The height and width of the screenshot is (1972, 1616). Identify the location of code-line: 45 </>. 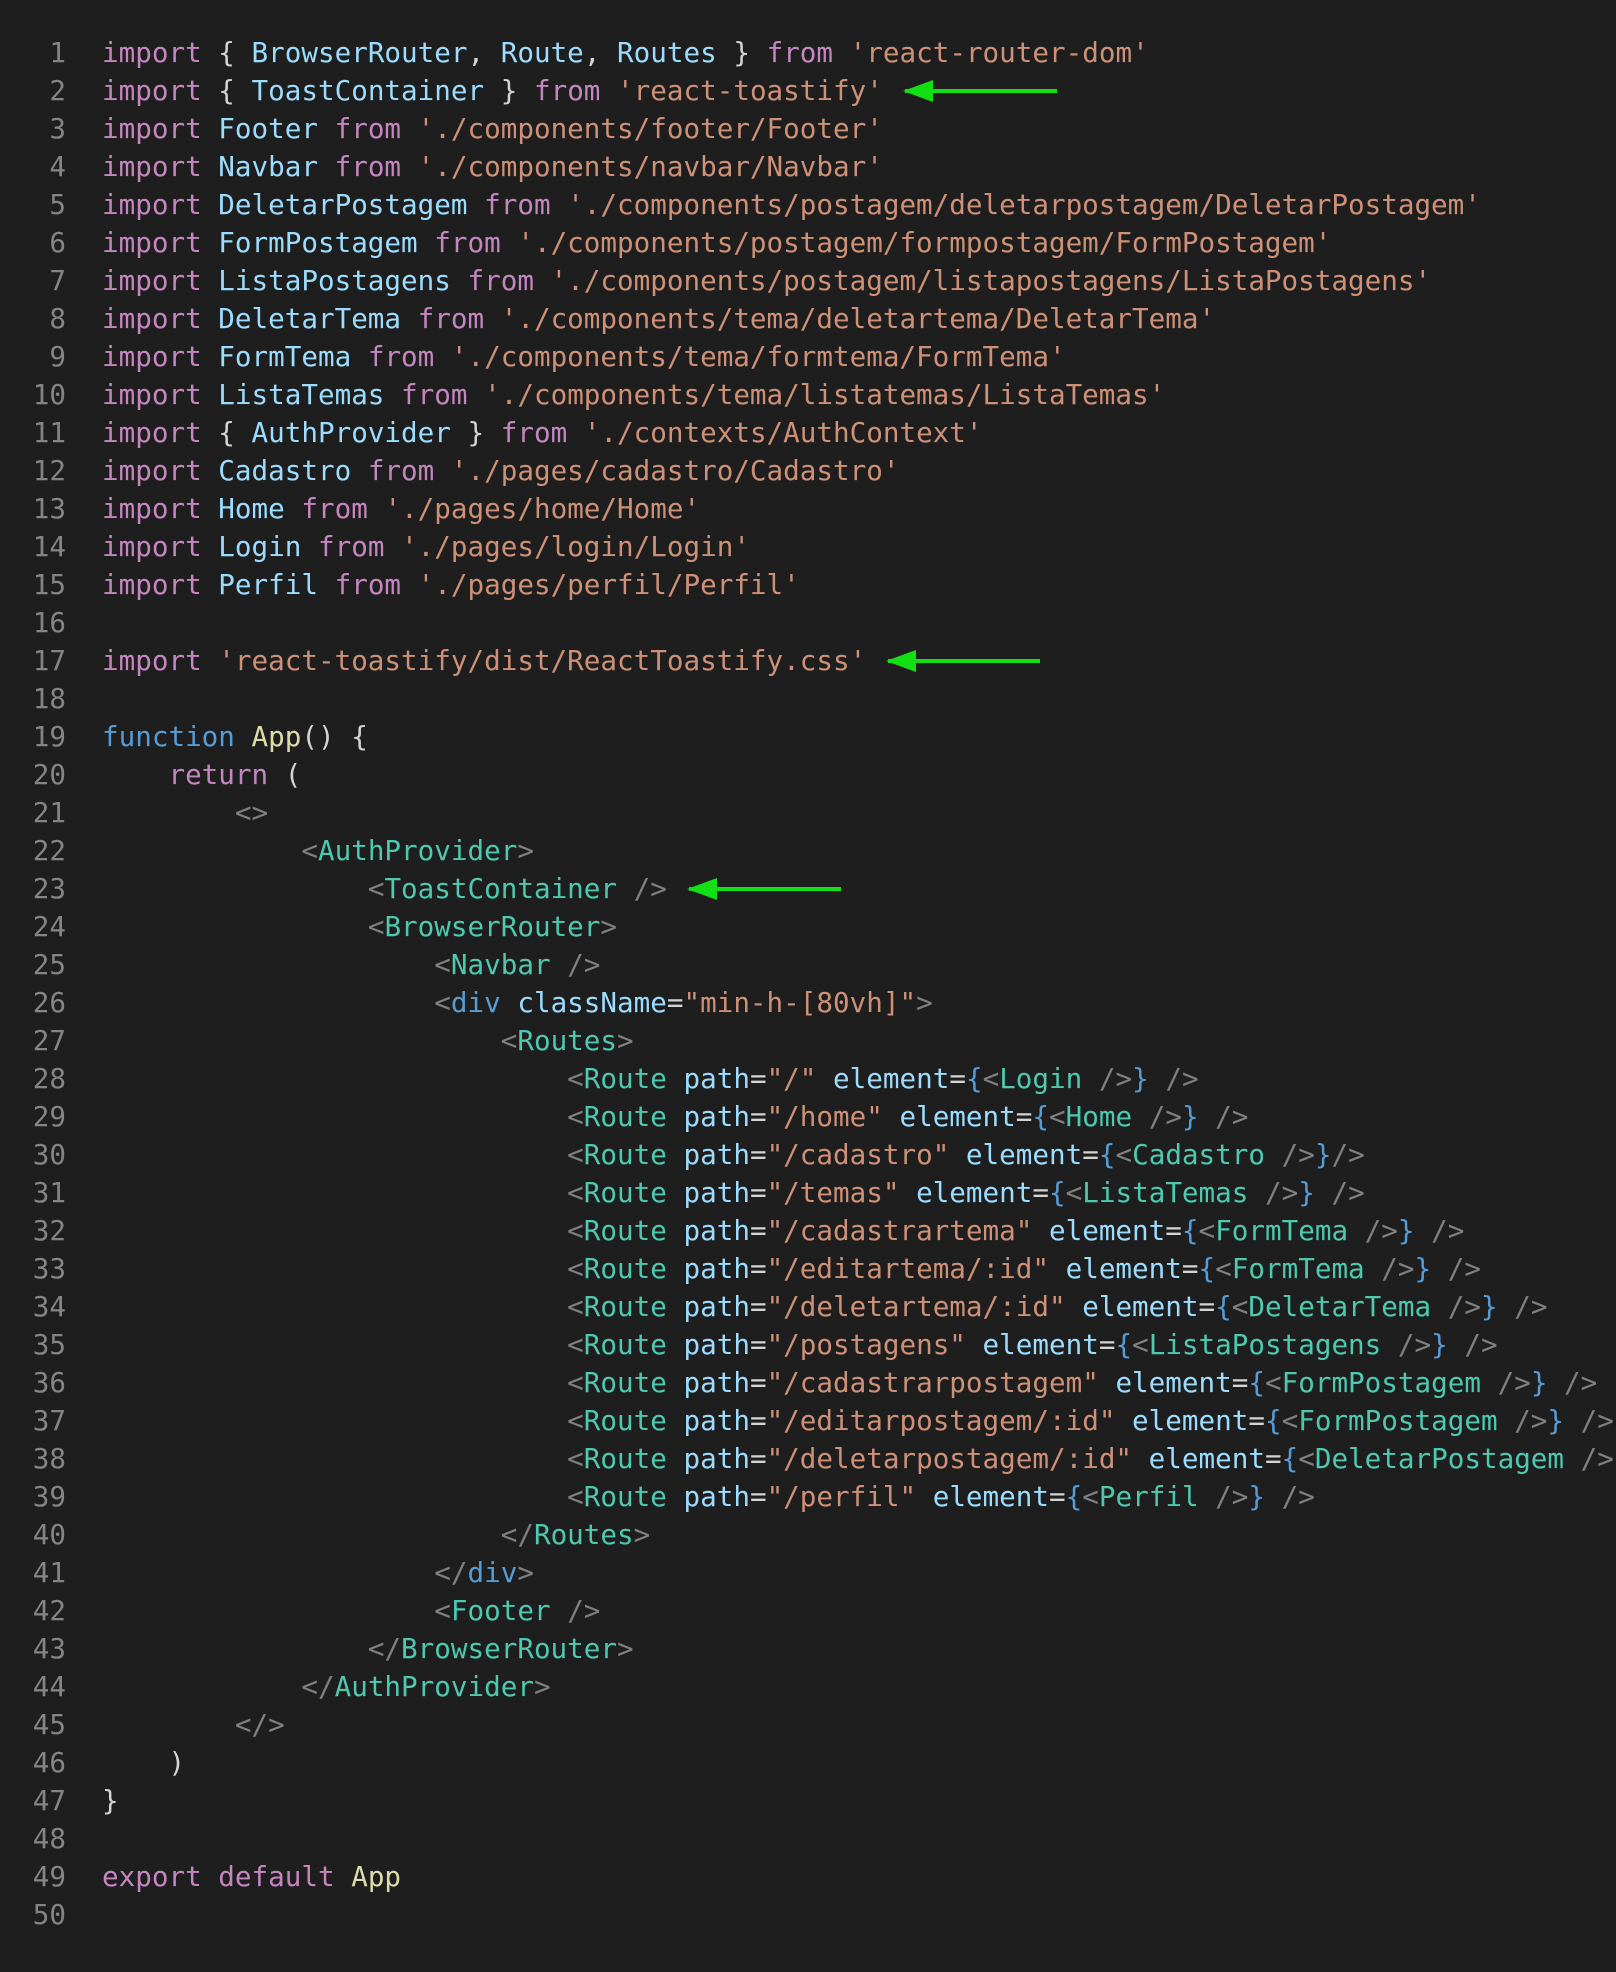
(808, 1725).